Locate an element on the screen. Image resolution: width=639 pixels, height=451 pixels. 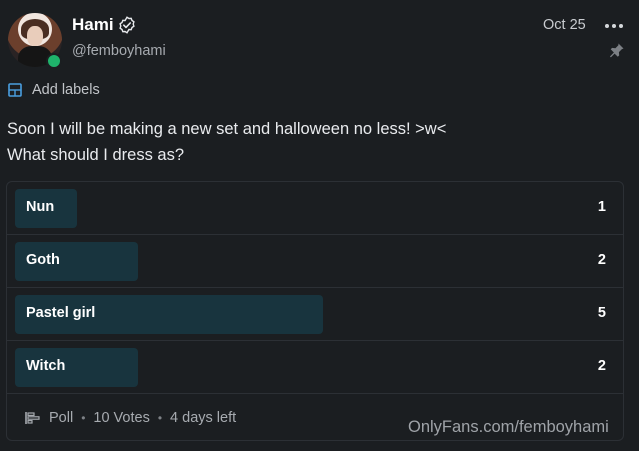
poll-type-label: Poll is located at coordinates (61, 418).